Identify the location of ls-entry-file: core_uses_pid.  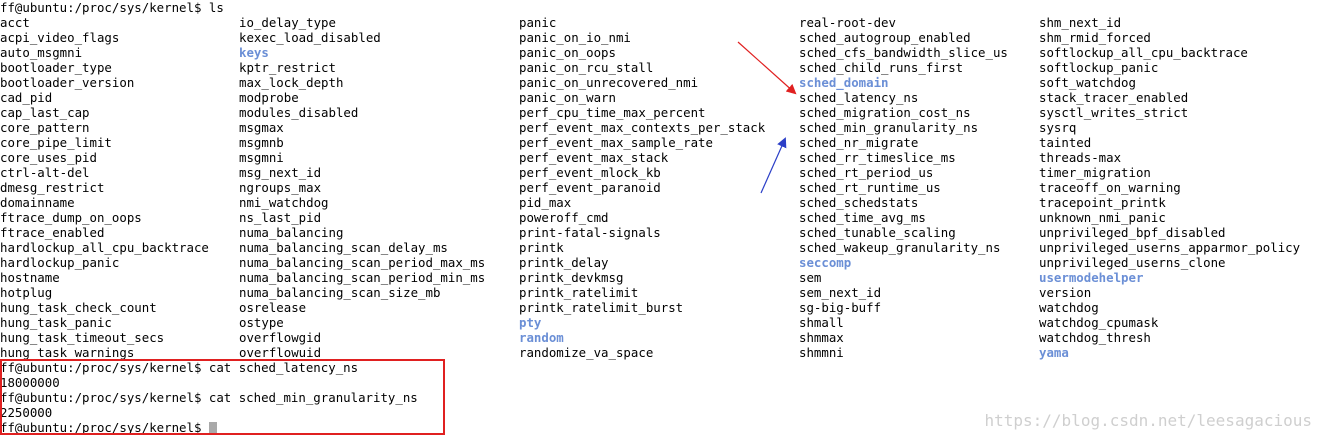
(48, 157).